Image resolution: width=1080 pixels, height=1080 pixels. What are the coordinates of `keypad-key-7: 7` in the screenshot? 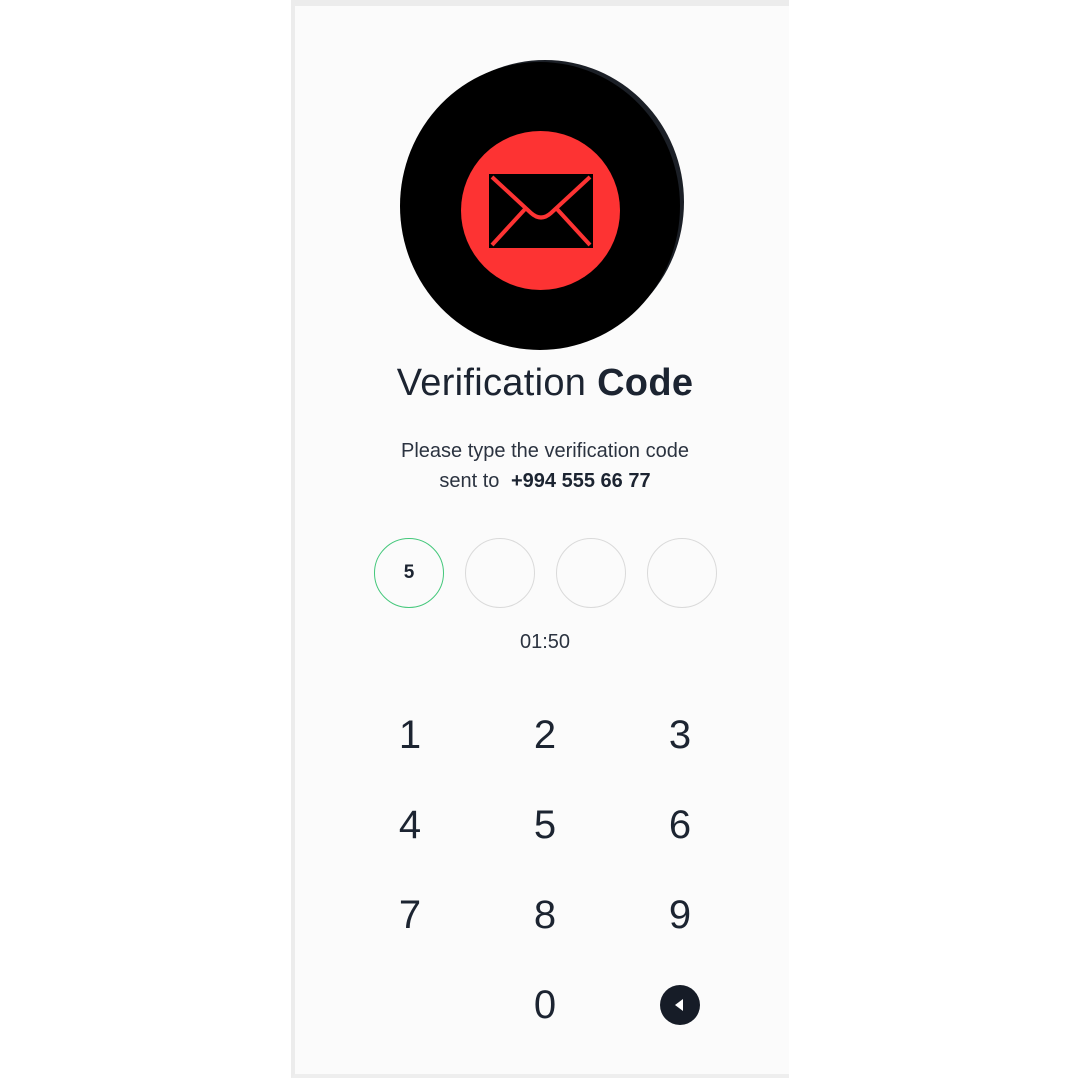 It's located at (410, 915).